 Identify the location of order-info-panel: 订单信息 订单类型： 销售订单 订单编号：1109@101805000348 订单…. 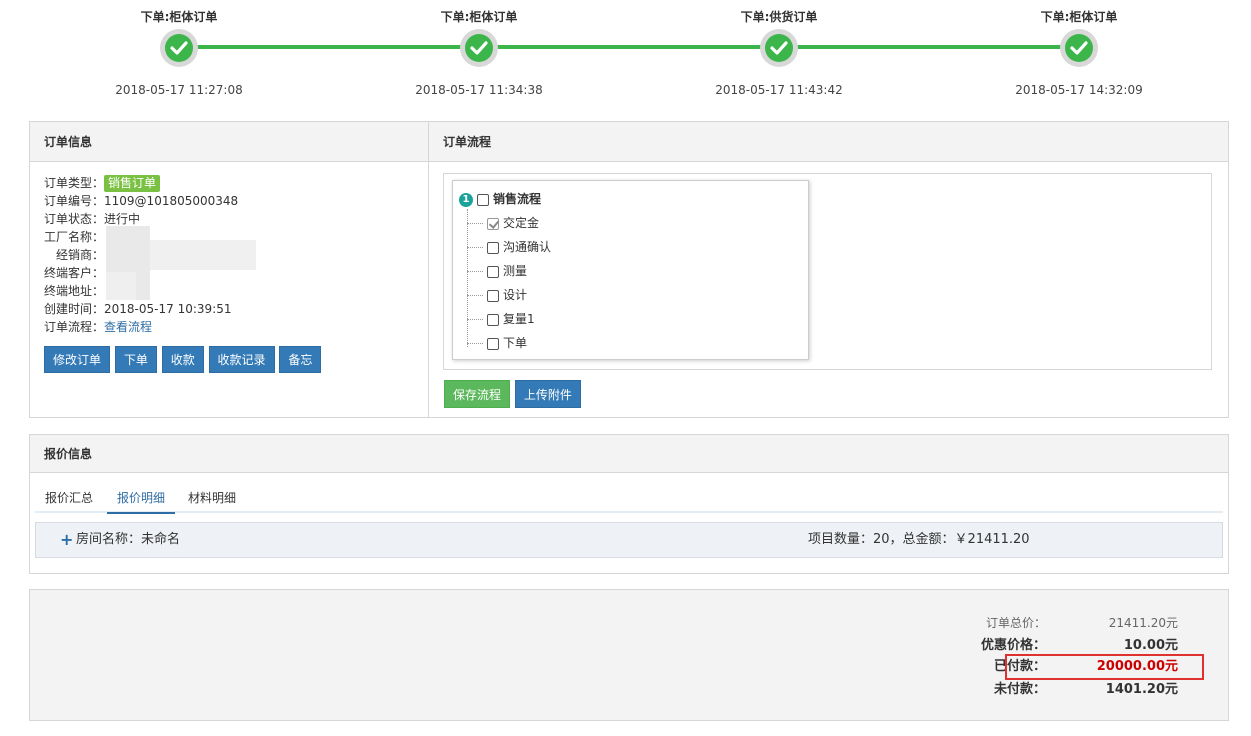
(229, 269).